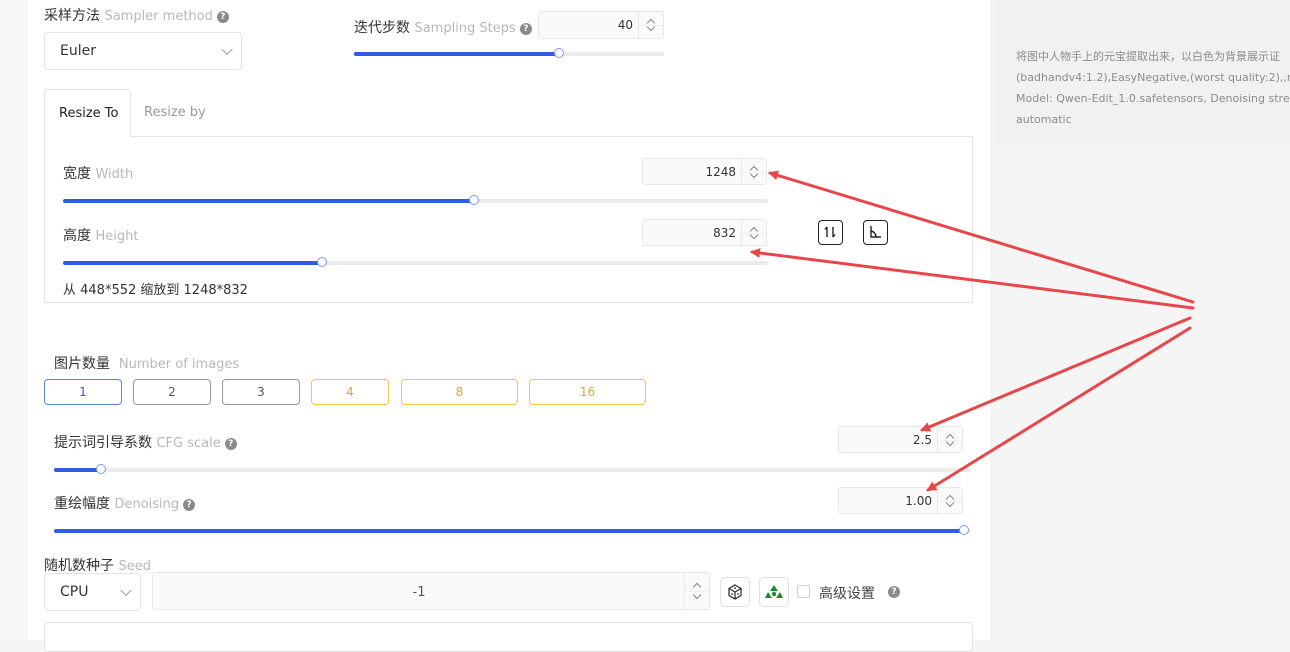  What do you see at coordinates (972, 279) in the screenshot?
I see `arrow-to-height` at bounding box center [972, 279].